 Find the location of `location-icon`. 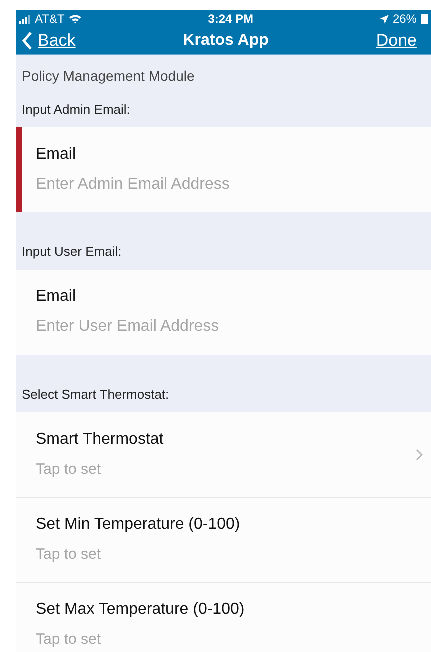

location-icon is located at coordinates (384, 19).